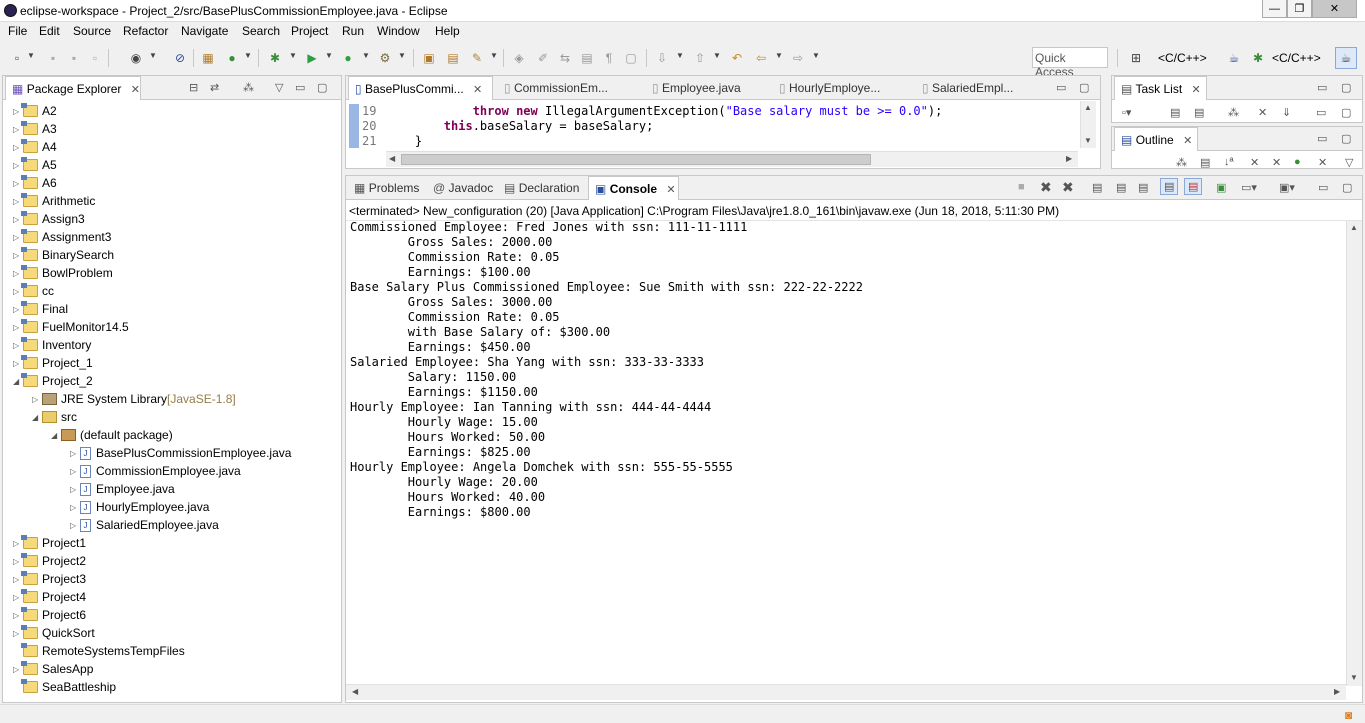  I want to click on project-item: ▷ Project3, so click(49, 579).